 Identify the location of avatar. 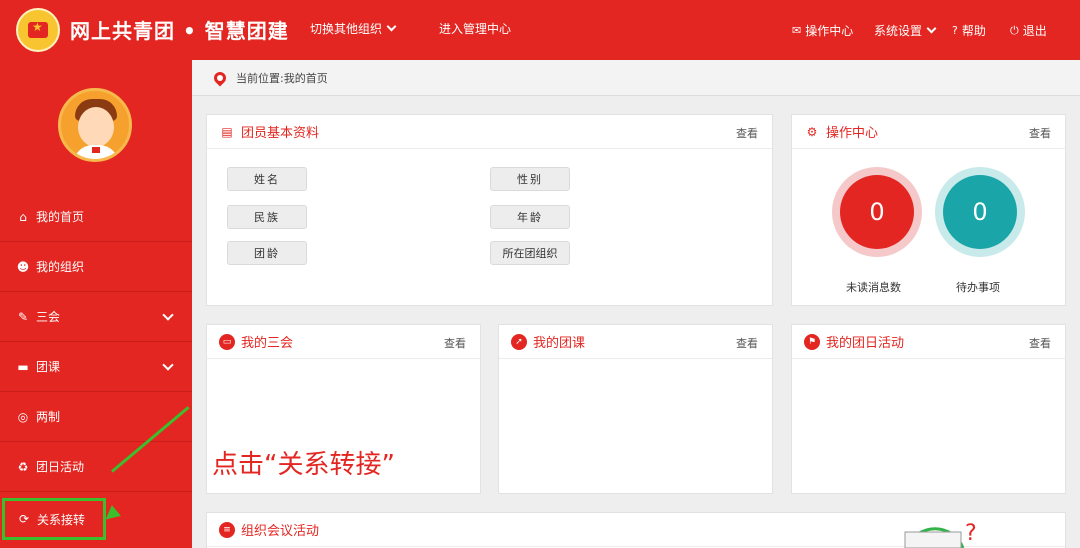
(95, 125).